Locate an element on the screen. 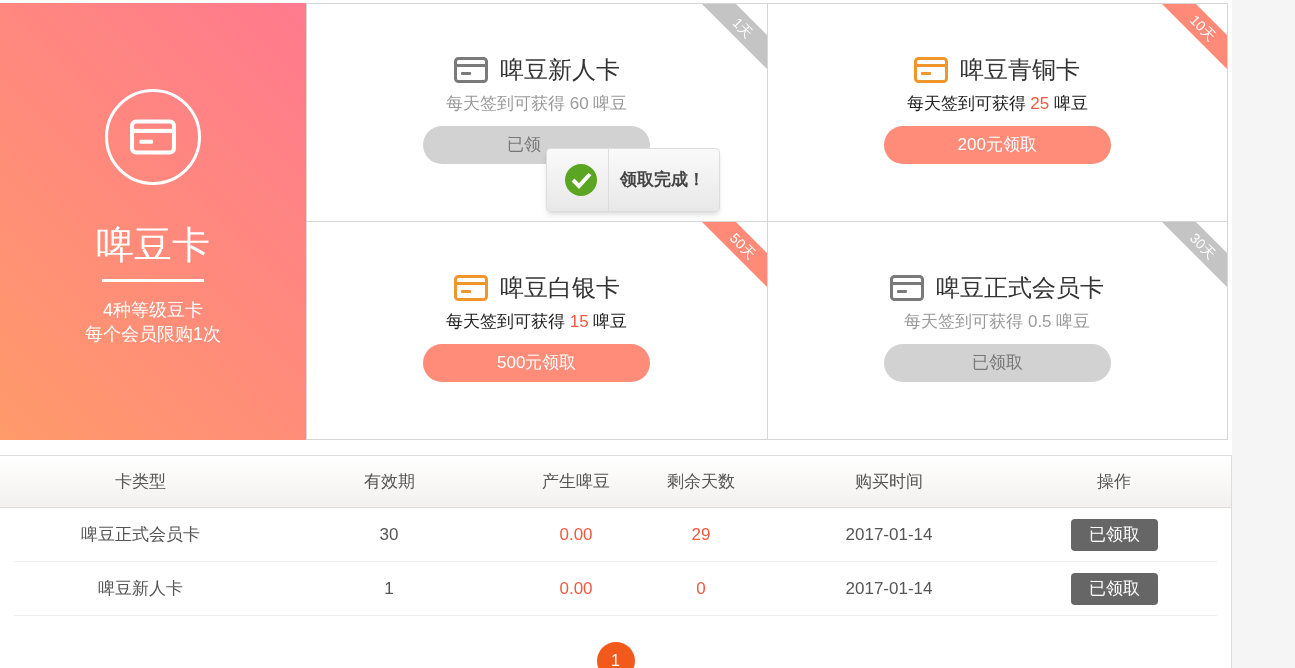 The image size is (1295, 668). column-header: 操作 is located at coordinates (1114, 481).